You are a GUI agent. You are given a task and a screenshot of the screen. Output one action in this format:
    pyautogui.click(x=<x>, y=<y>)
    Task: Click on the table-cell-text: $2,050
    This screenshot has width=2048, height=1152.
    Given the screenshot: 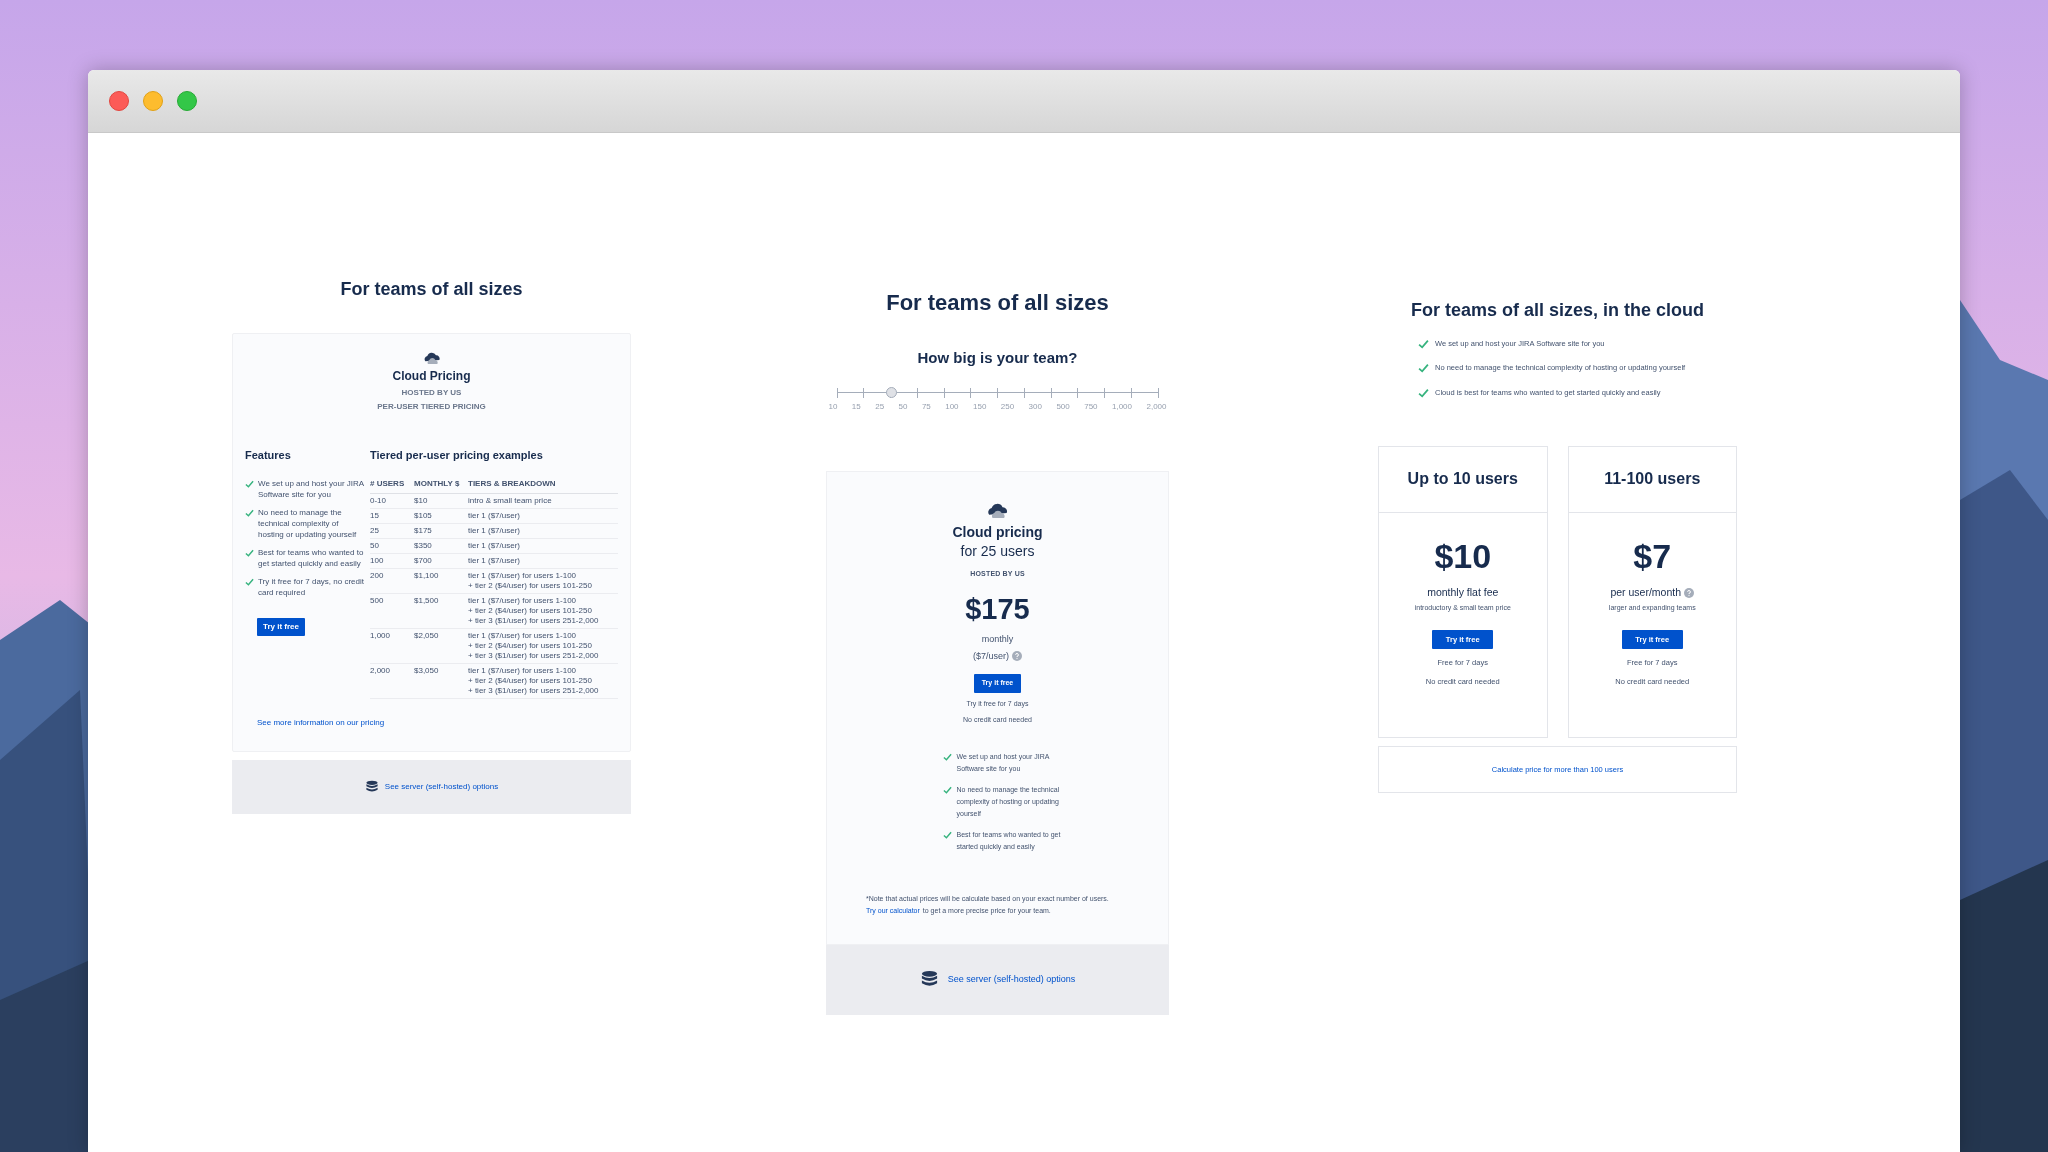 What is the action you would take?
    pyautogui.click(x=427, y=636)
    